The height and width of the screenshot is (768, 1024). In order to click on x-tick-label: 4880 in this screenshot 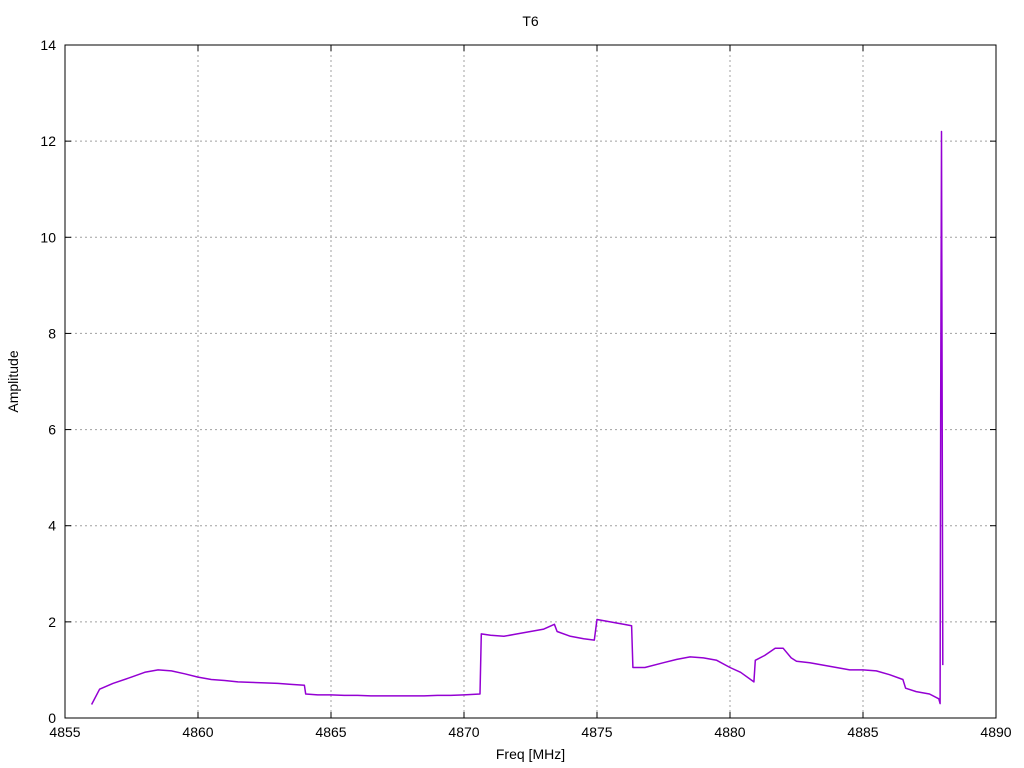, I will do `click(729, 732)`.